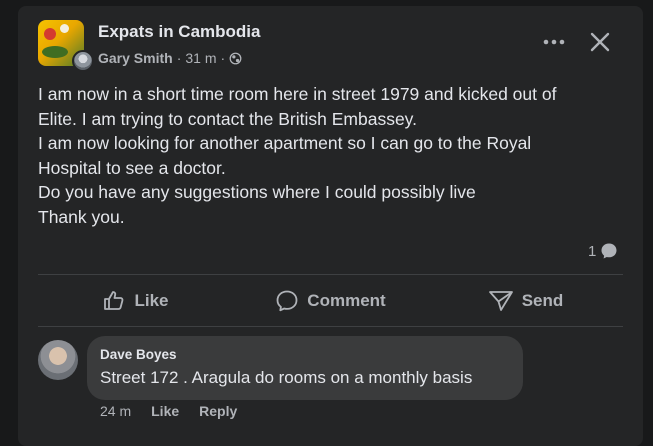  I want to click on commenter-avatar, so click(58, 360).